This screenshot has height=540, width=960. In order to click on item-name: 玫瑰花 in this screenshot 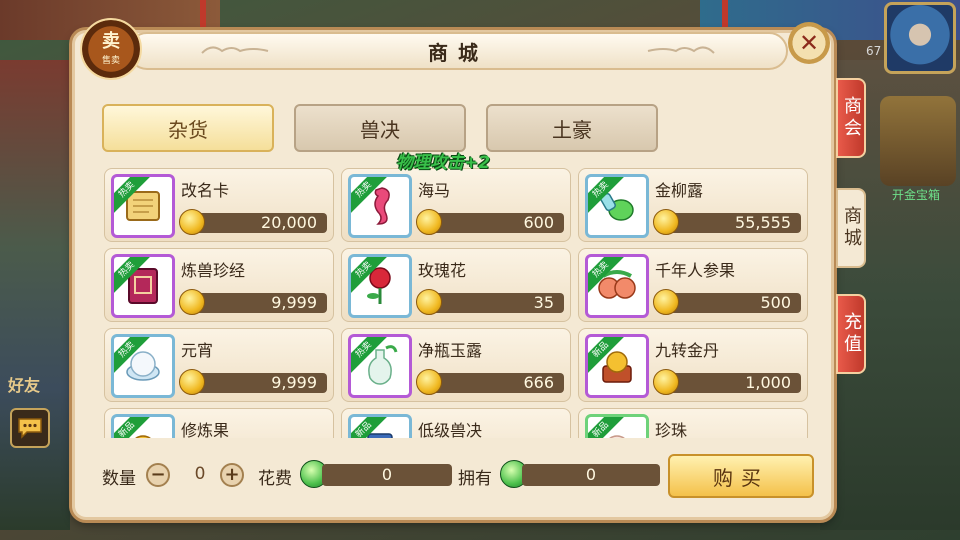, I will do `click(442, 270)`.